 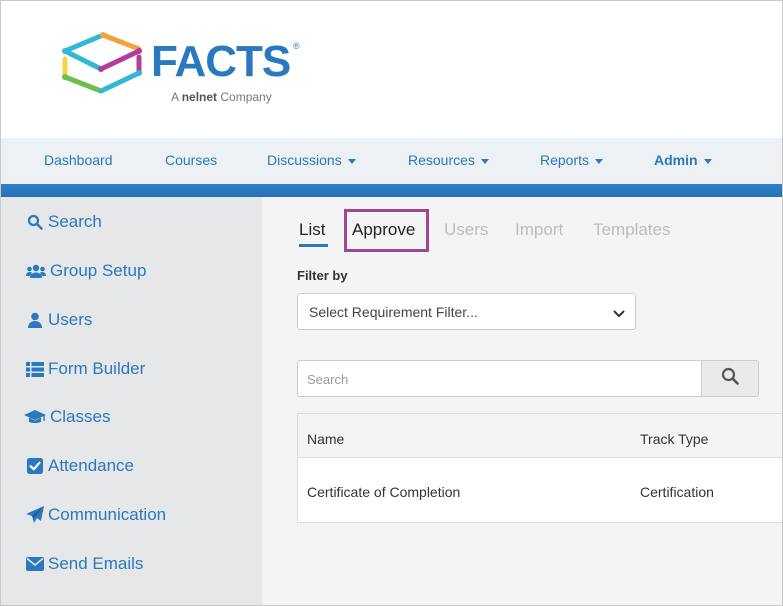 I want to click on logo-tagline: A nelnet Company, so click(x=221, y=97).